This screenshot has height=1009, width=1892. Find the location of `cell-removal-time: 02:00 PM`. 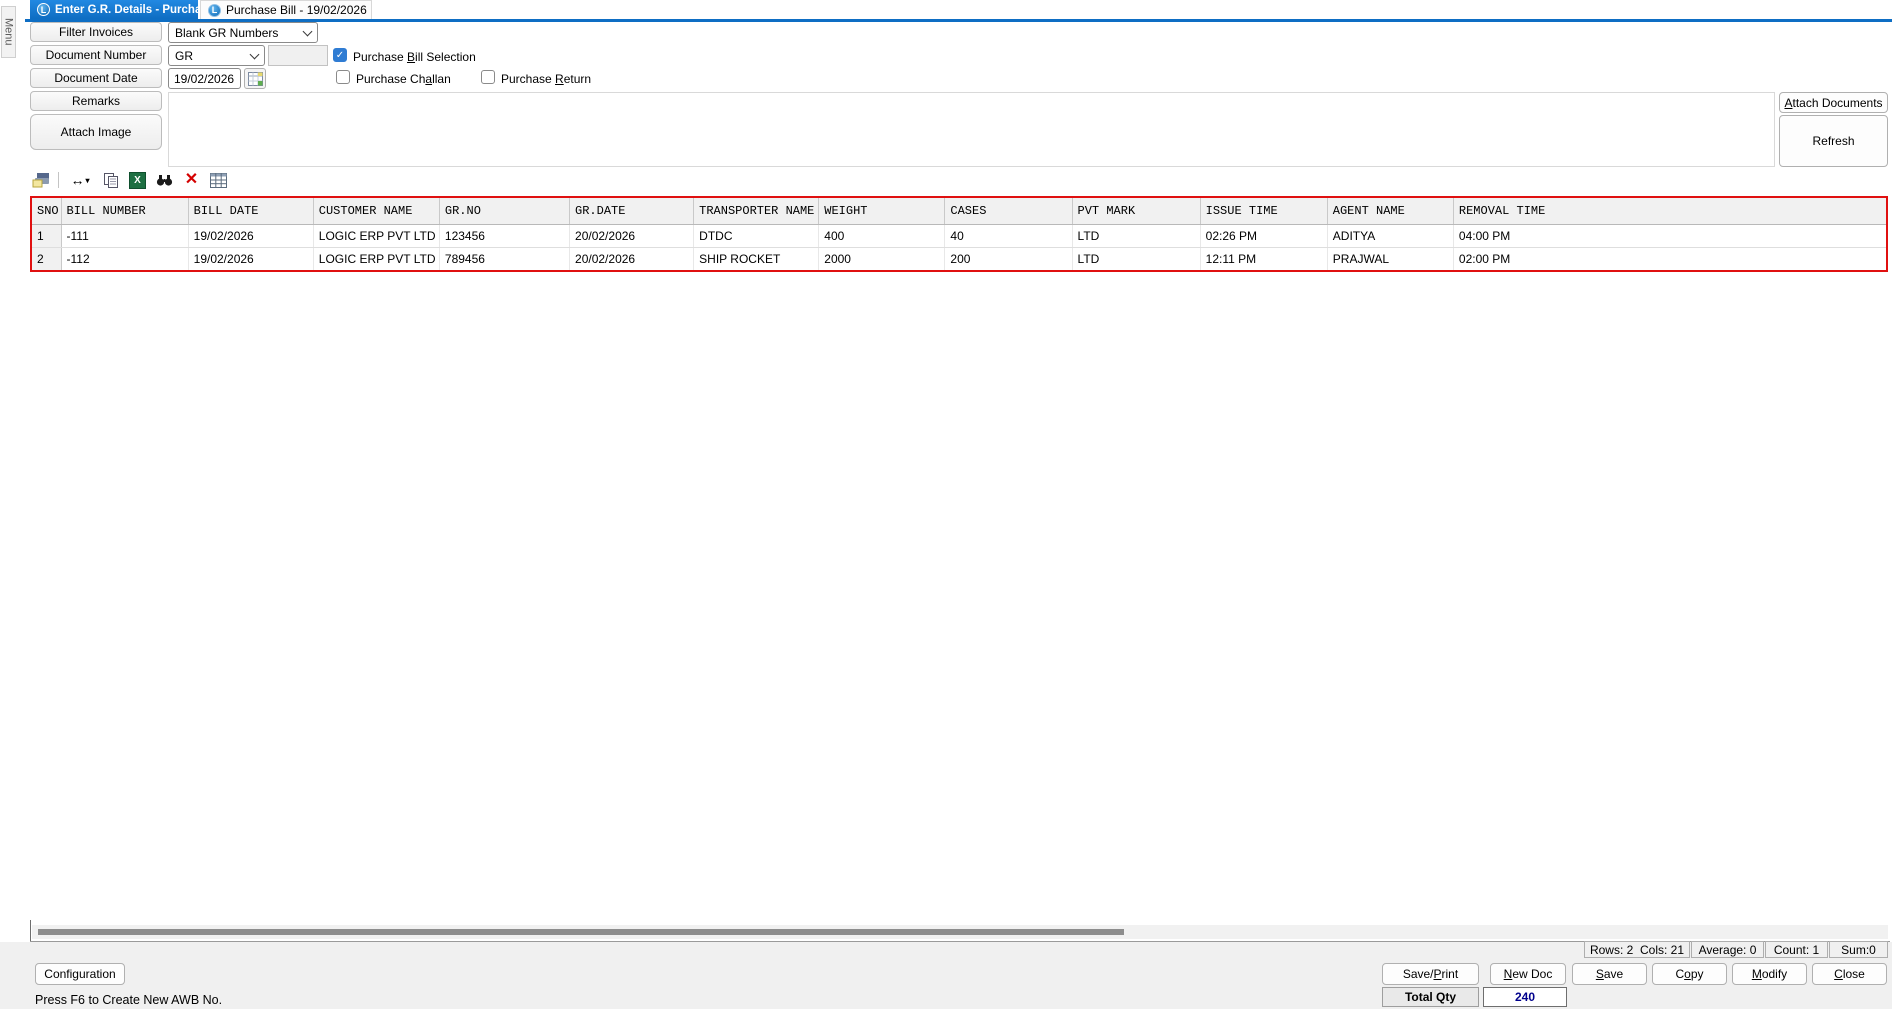

cell-removal-time: 02:00 PM is located at coordinates (1670, 259).